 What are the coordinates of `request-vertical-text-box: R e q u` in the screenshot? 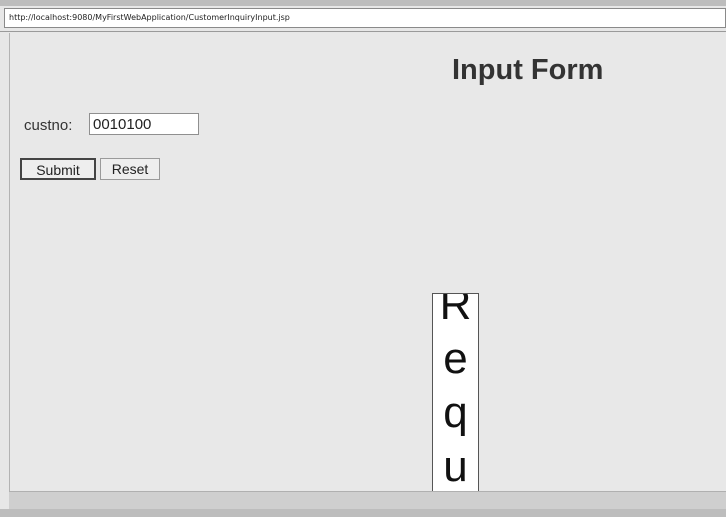 It's located at (455, 405).